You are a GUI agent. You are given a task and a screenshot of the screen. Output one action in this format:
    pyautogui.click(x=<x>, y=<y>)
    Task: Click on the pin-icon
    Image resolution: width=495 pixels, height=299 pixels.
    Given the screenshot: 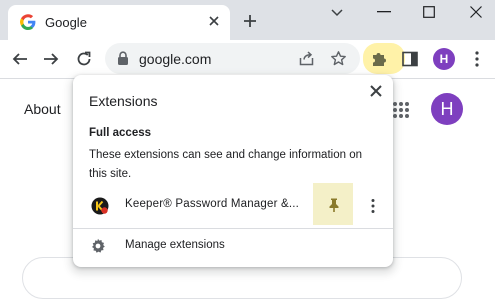 What is the action you would take?
    pyautogui.click(x=334, y=205)
    